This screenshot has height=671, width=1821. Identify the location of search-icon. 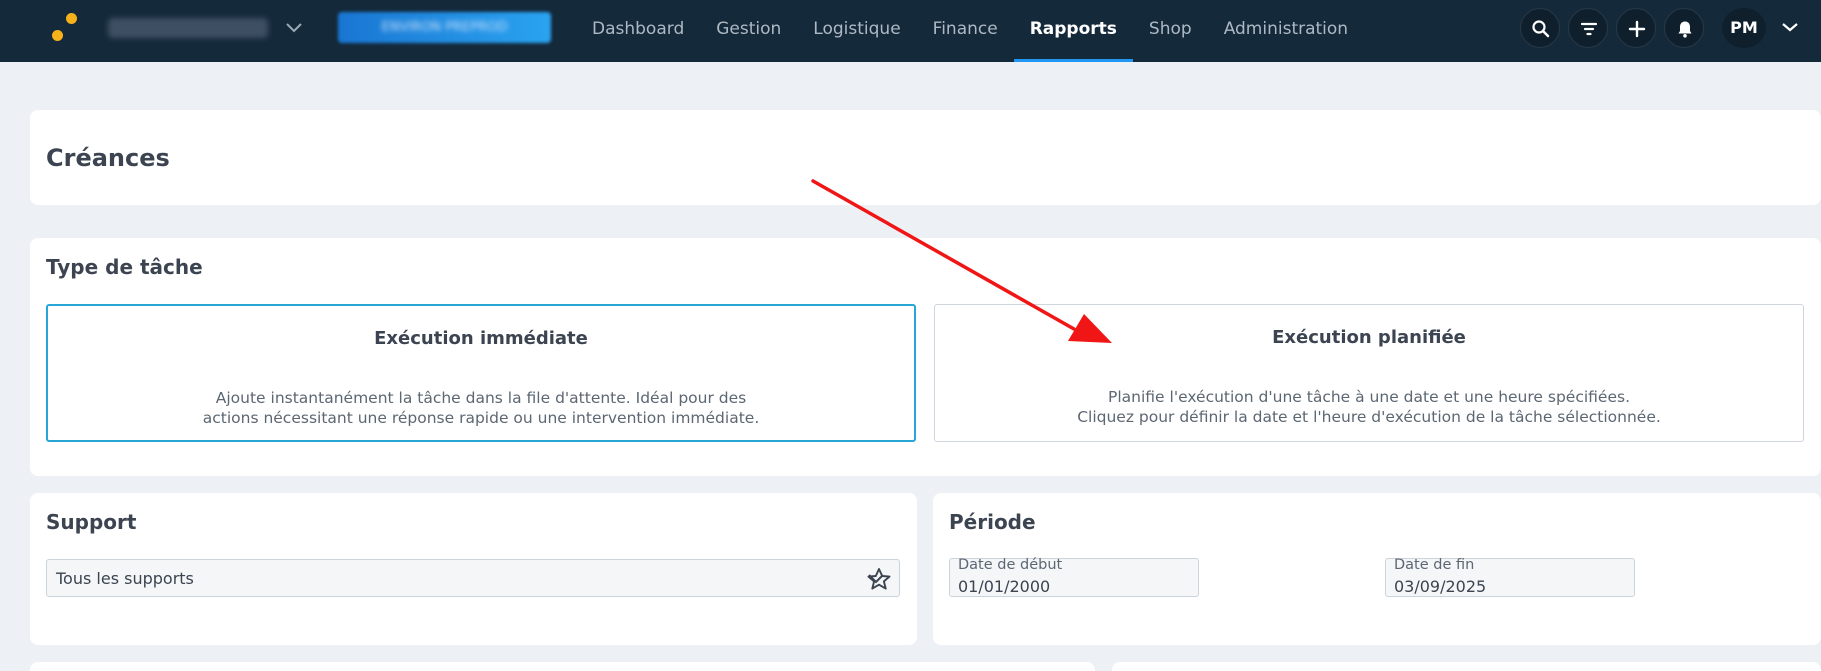
(1541, 29).